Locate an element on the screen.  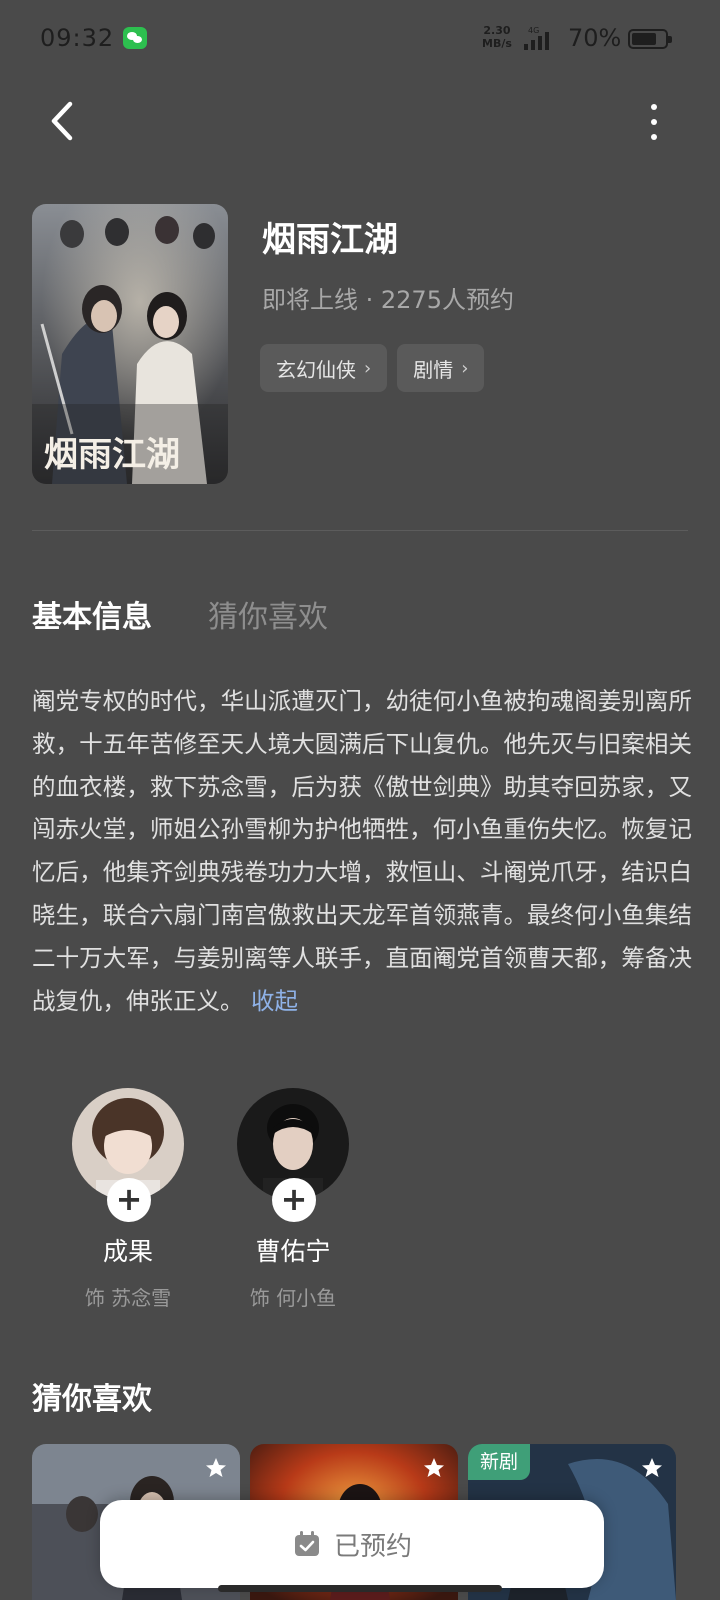
signal-icon: 4G is located at coordinates (540, 38).